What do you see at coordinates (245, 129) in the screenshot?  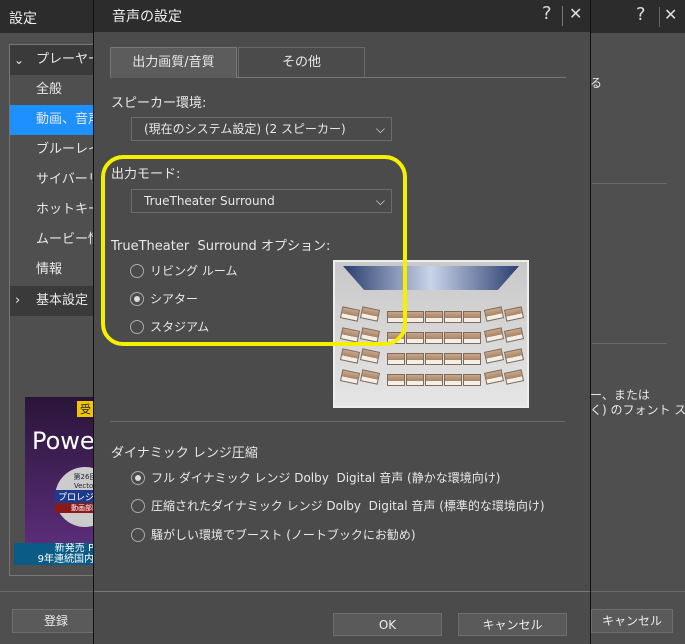 I see `speaker-value: (現在のシステム設定) (2 スピーカー)` at bounding box center [245, 129].